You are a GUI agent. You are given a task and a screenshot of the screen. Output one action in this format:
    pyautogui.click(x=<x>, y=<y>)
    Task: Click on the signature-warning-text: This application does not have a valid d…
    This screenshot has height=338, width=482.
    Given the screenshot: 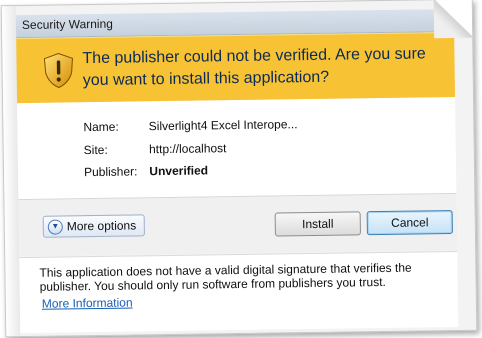 What is the action you would take?
    pyautogui.click(x=225, y=277)
    